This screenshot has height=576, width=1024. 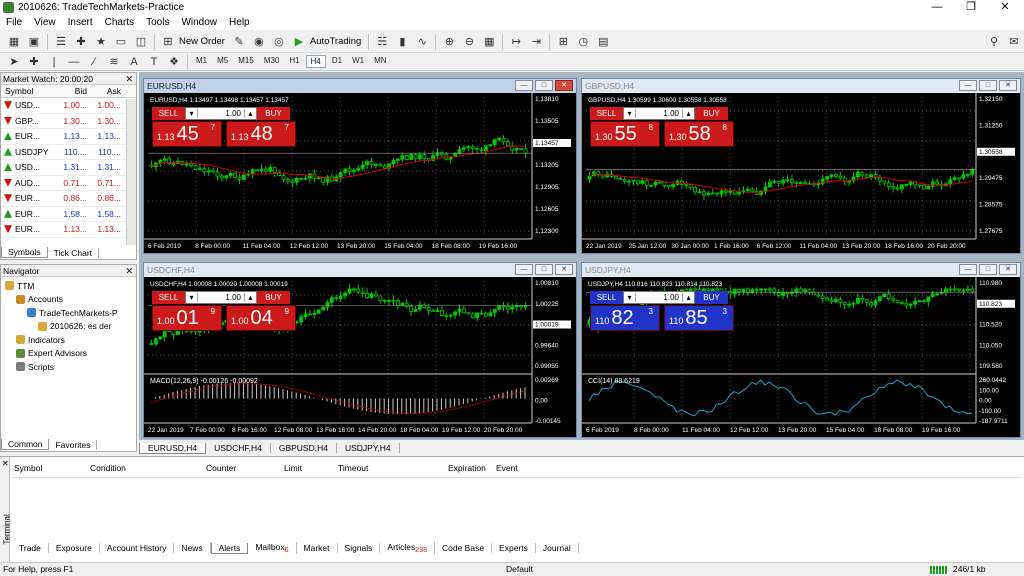 What do you see at coordinates (304, 448) in the screenshot?
I see `chart-tab: GBPUSD,H4` at bounding box center [304, 448].